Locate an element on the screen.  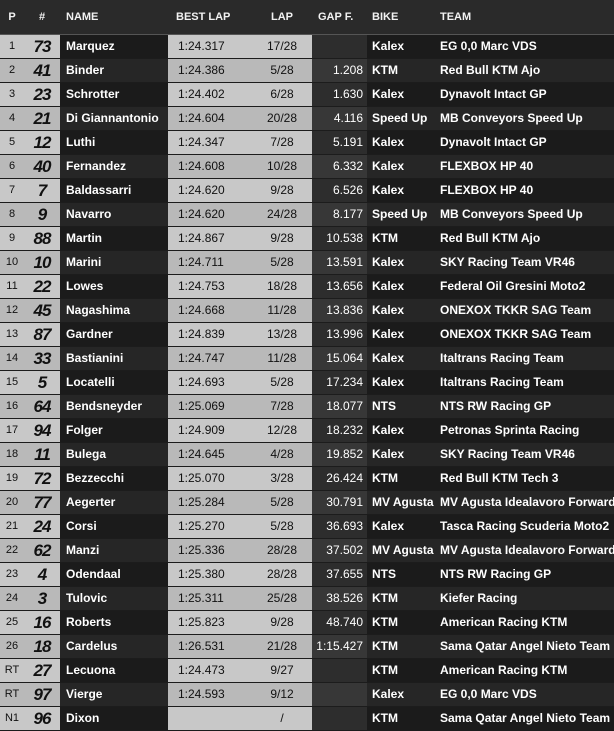
best-lap-cell: 1:24.620 is located at coordinates (210, 214).